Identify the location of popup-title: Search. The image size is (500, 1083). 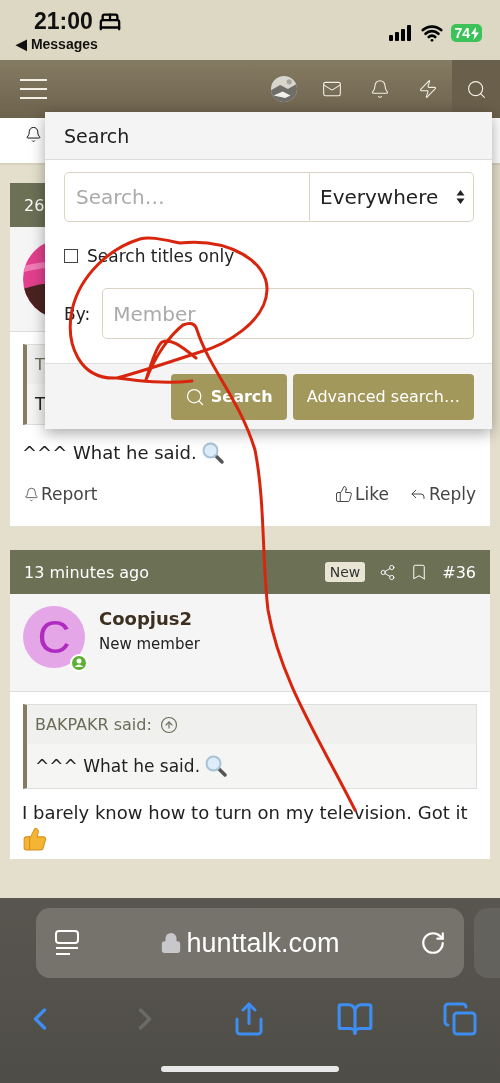
(268, 136).